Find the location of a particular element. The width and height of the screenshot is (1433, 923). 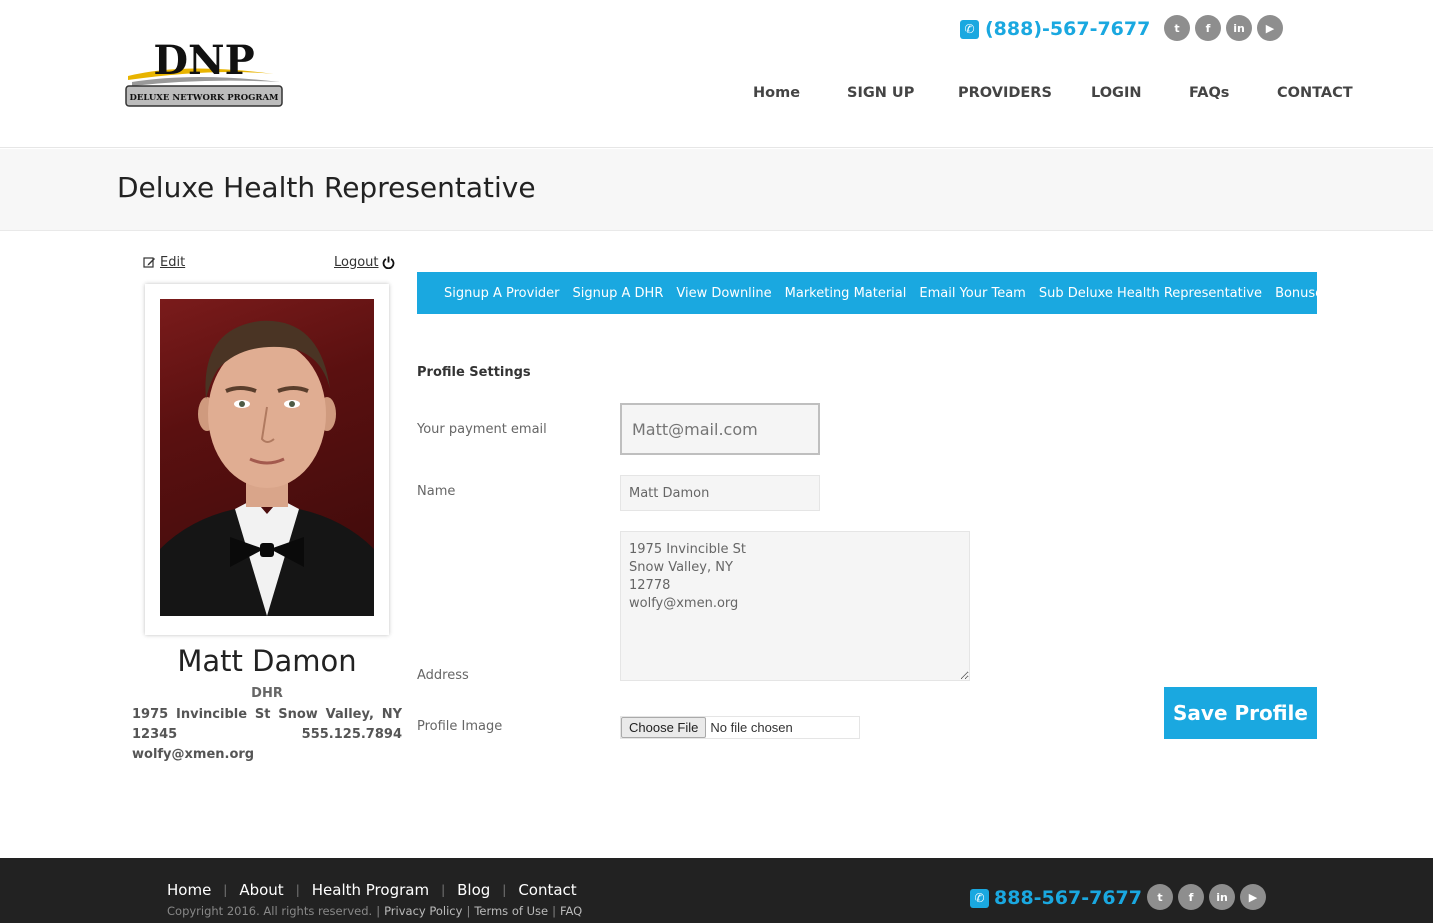

footer-link-home: Home is located at coordinates (189, 890).